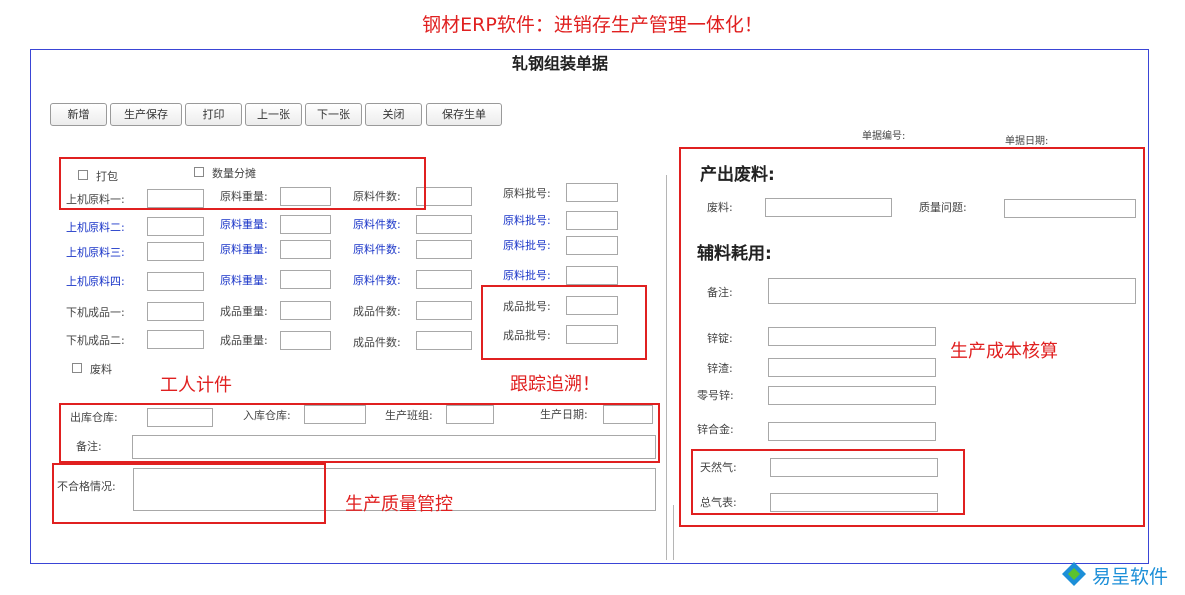 This screenshot has height=595, width=1185. Describe the element at coordinates (527, 275) in the screenshot. I see `raw-batch-4-label: 原料批号:` at that location.